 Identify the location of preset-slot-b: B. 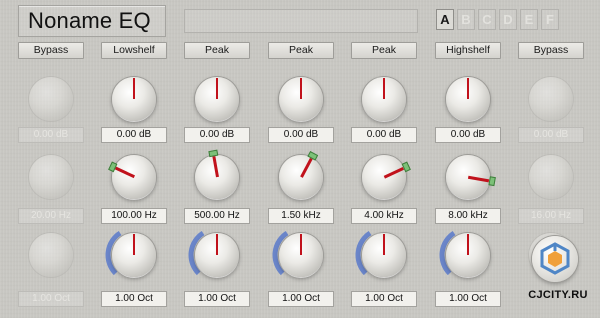
(466, 19).